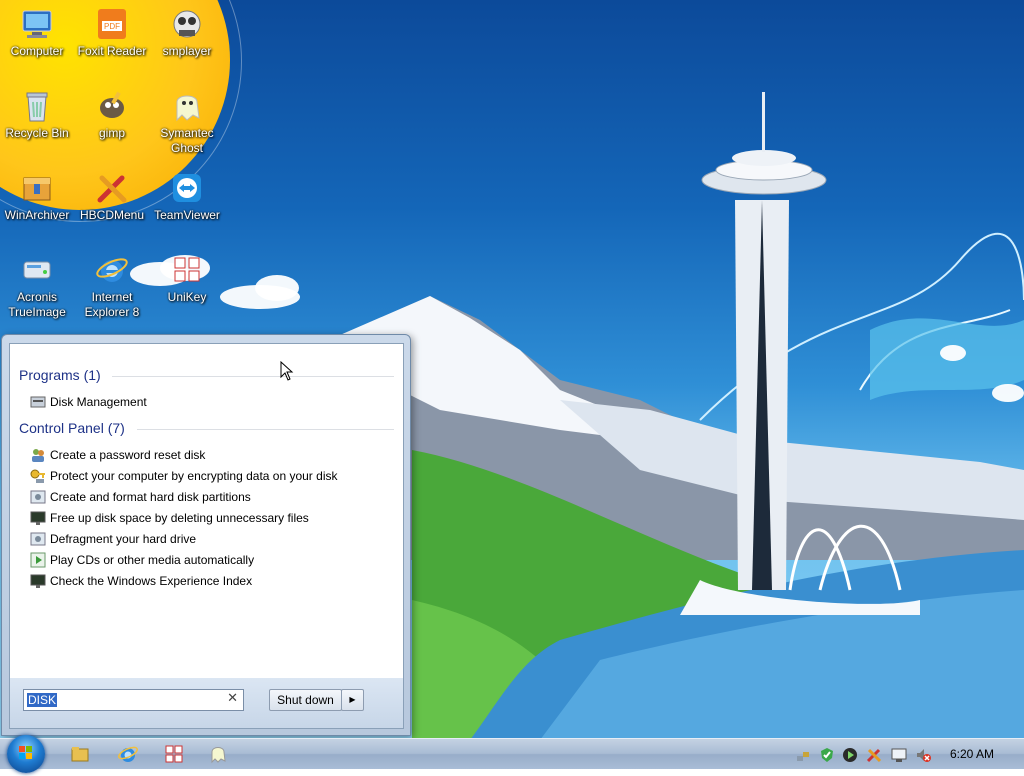  I want to click on tray-volume, so click(923, 755).